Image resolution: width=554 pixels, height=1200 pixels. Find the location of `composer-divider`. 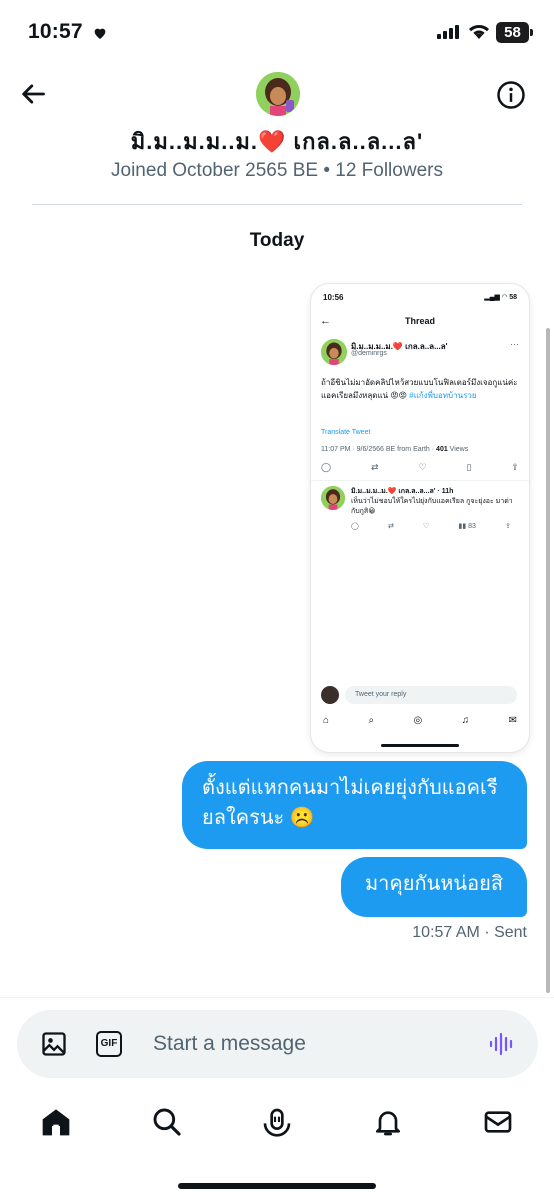

composer-divider is located at coordinates (277, 997).